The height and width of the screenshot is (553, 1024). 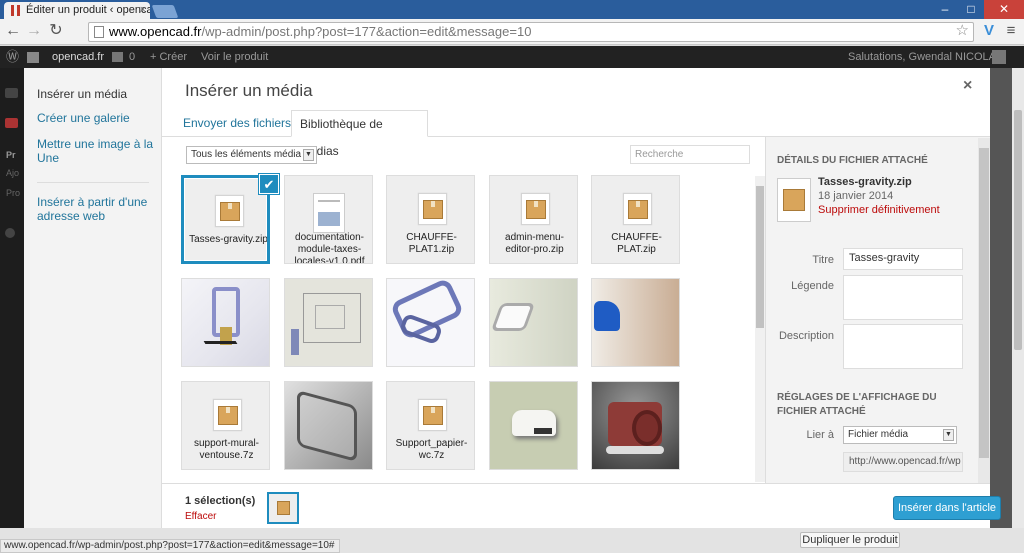 I want to click on attachment-item: Tasses-gravity.zip, so click(x=225, y=219).